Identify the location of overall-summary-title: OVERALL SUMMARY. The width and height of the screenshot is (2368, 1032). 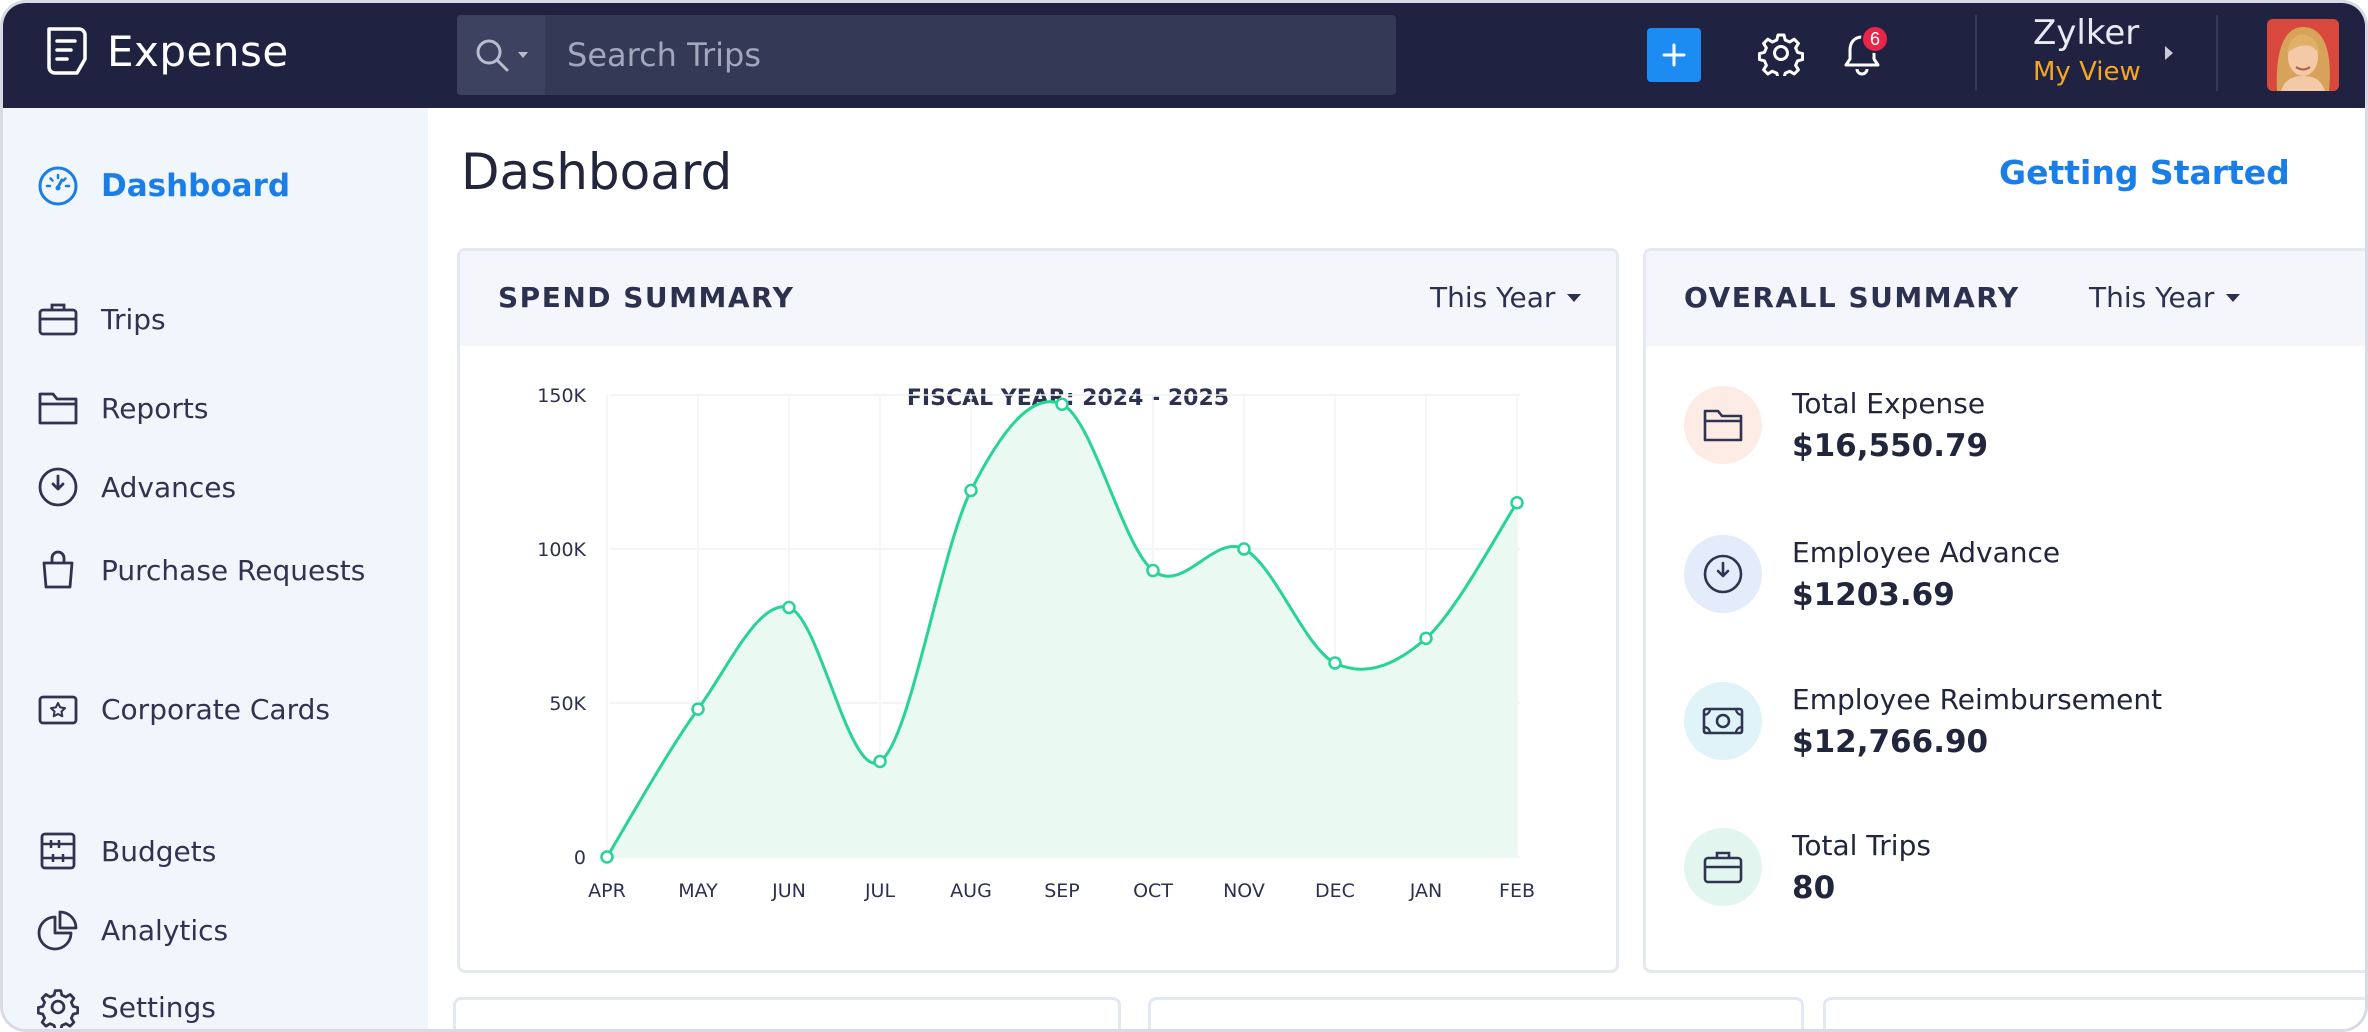
(1852, 297).